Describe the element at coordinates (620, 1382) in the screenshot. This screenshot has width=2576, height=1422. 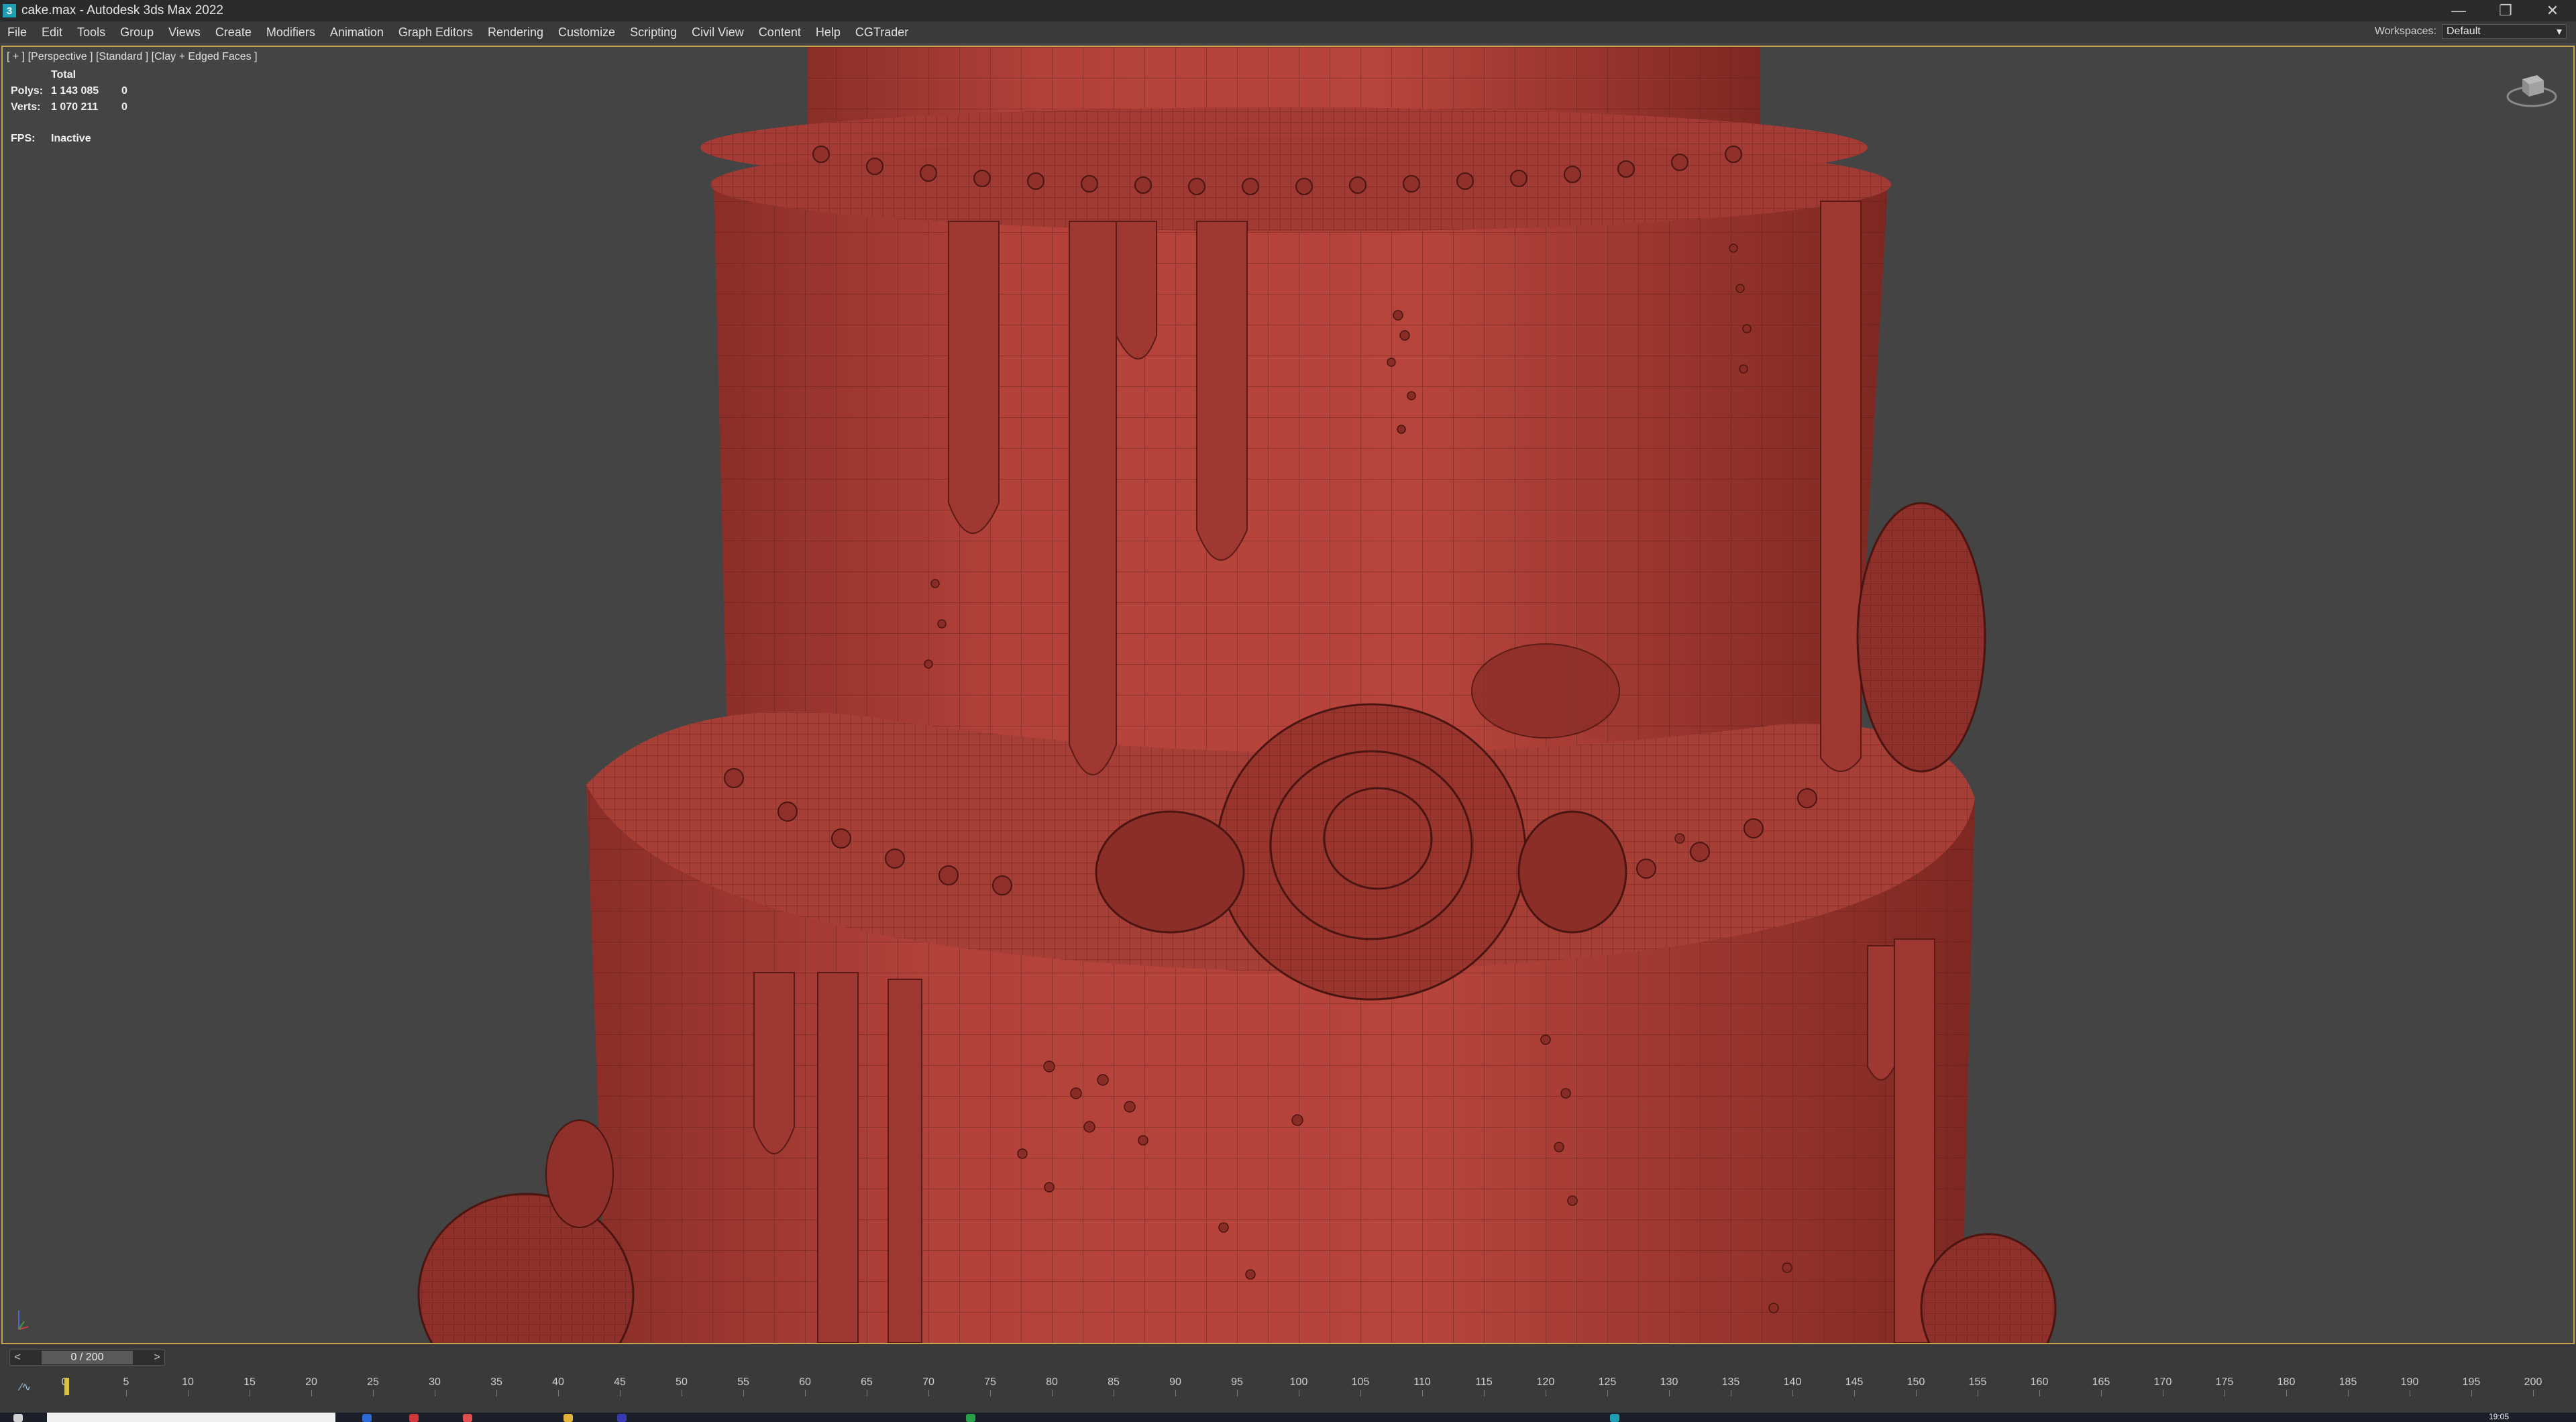
I see `frame-tick-label: 45` at that location.